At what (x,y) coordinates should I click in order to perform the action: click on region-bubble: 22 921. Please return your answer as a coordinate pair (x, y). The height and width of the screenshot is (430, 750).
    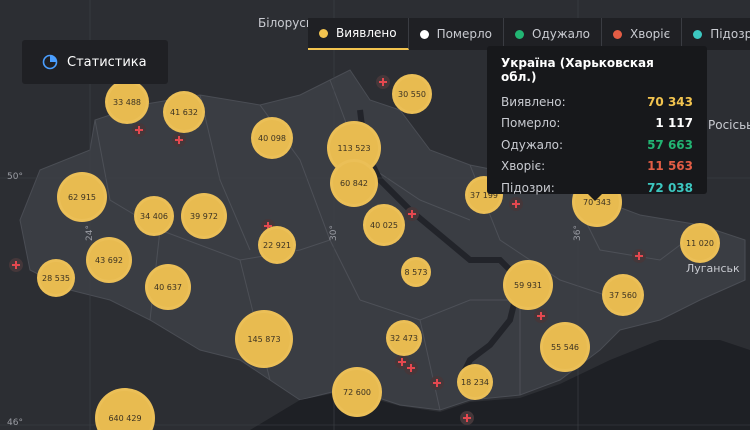
    Looking at the image, I should click on (277, 245).